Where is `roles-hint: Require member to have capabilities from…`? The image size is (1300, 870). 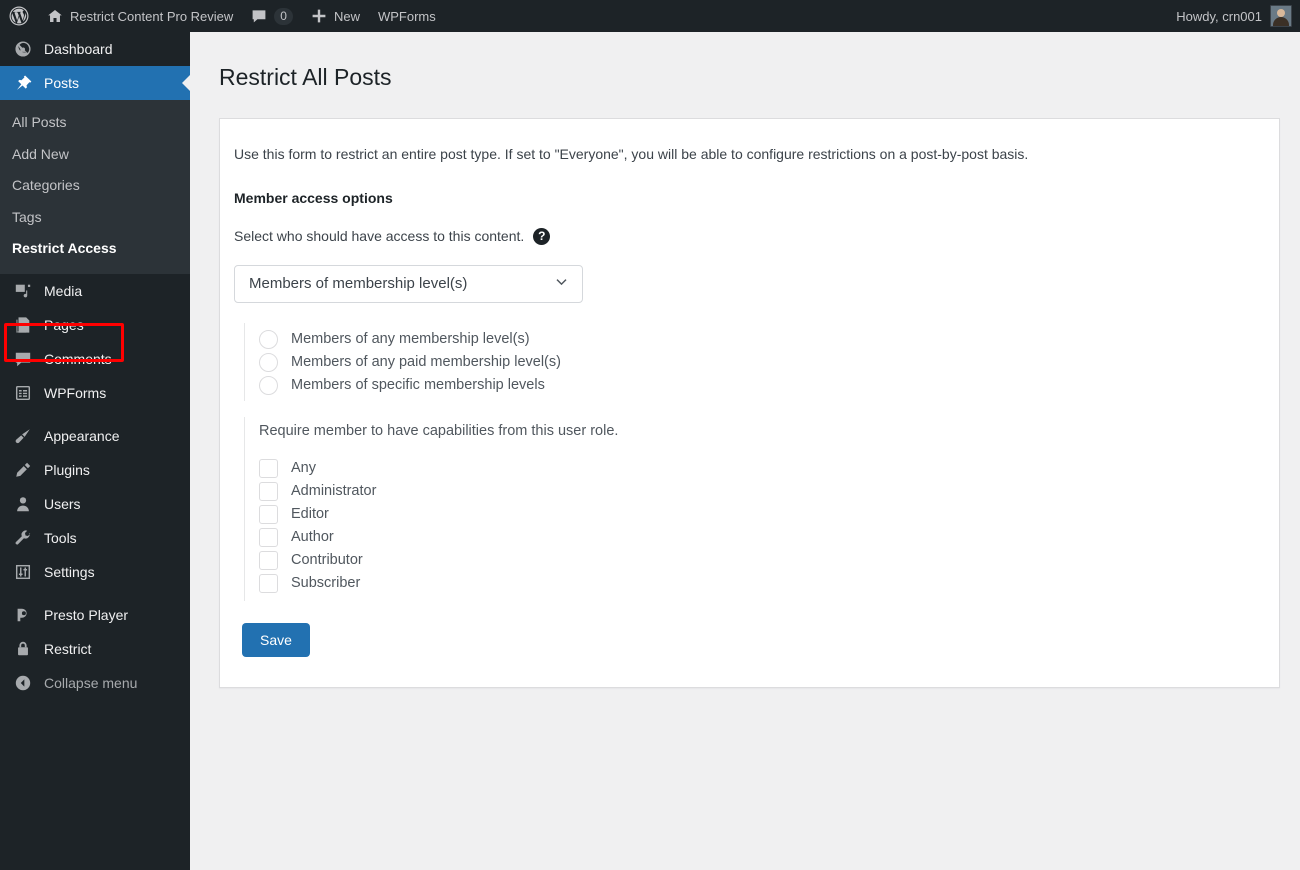
roles-hint: Require member to have capabilities from… is located at coordinates (439, 430).